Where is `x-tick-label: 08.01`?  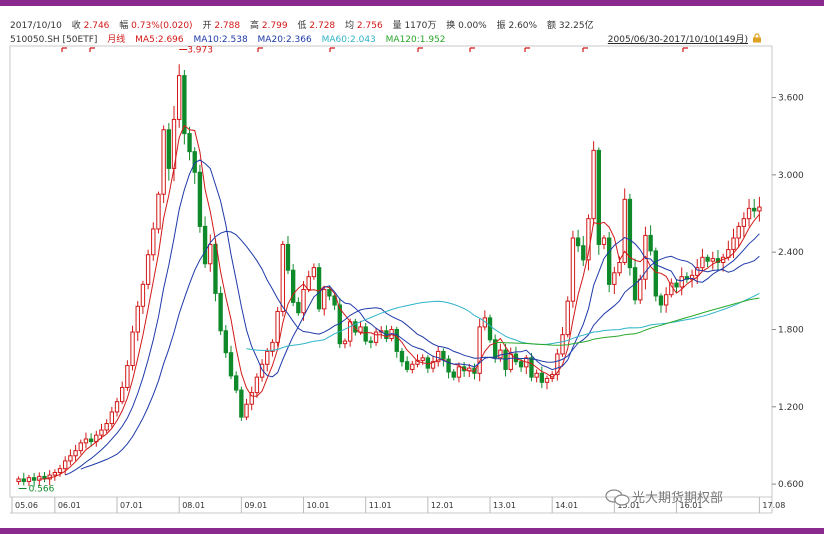 x-tick-label: 08.01 is located at coordinates (193, 505).